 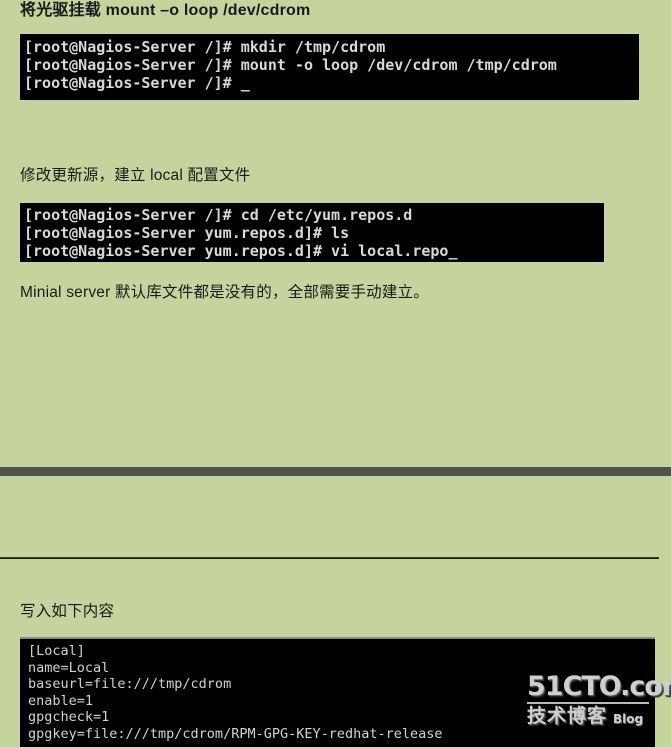 What do you see at coordinates (69, 717) in the screenshot?
I see `terminal-repofile-line-5: gpgcheck=1` at bounding box center [69, 717].